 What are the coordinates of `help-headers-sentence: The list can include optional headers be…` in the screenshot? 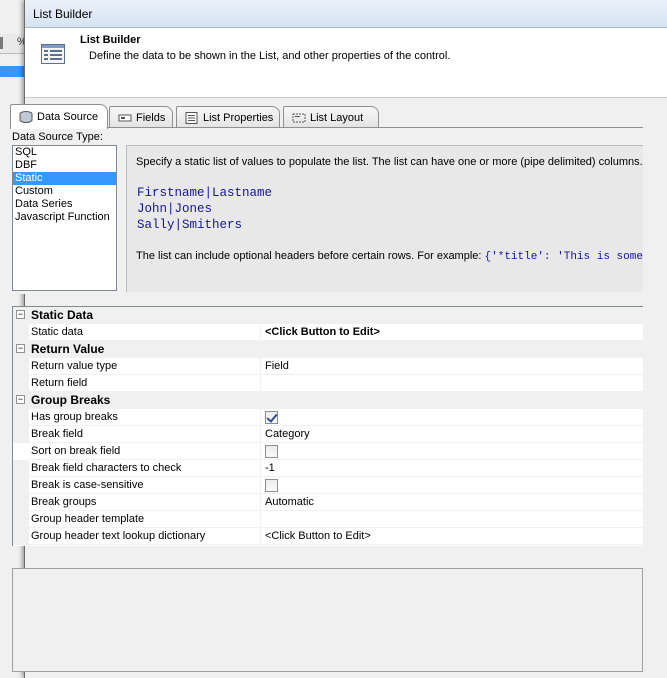 It's located at (310, 256).